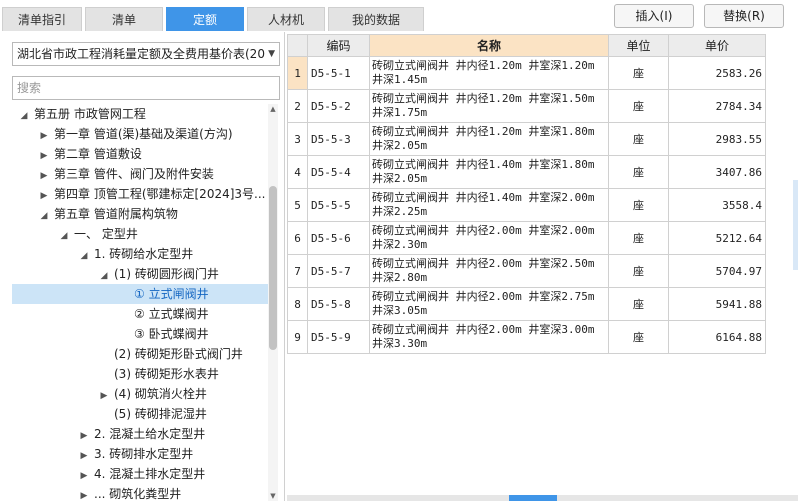 This screenshot has width=798, height=501. Describe the element at coordinates (140, 274) in the screenshot. I see `tree-node: ◢ (1) 砖砌圆形阀门井` at that location.